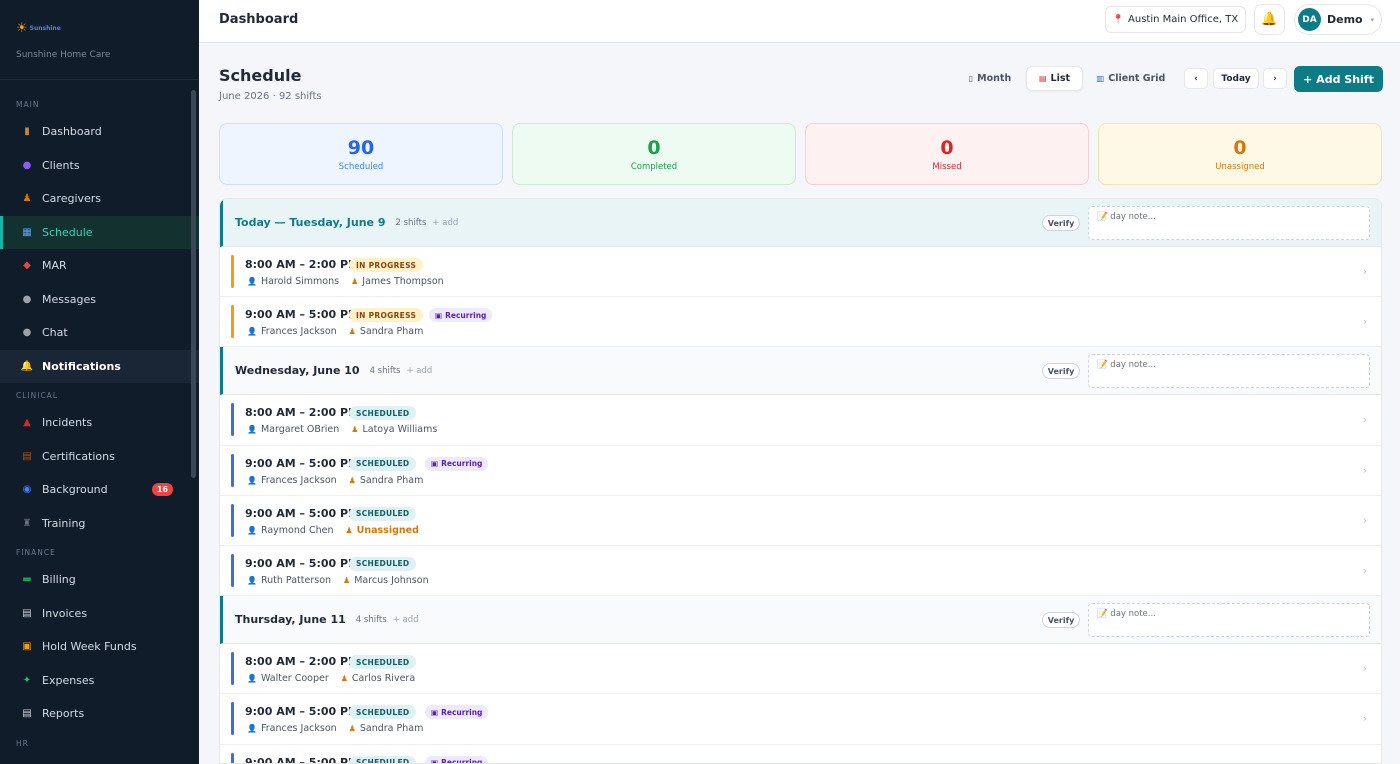  I want to click on sidebar-item-incidents: ▲ Incidents, so click(99, 423).